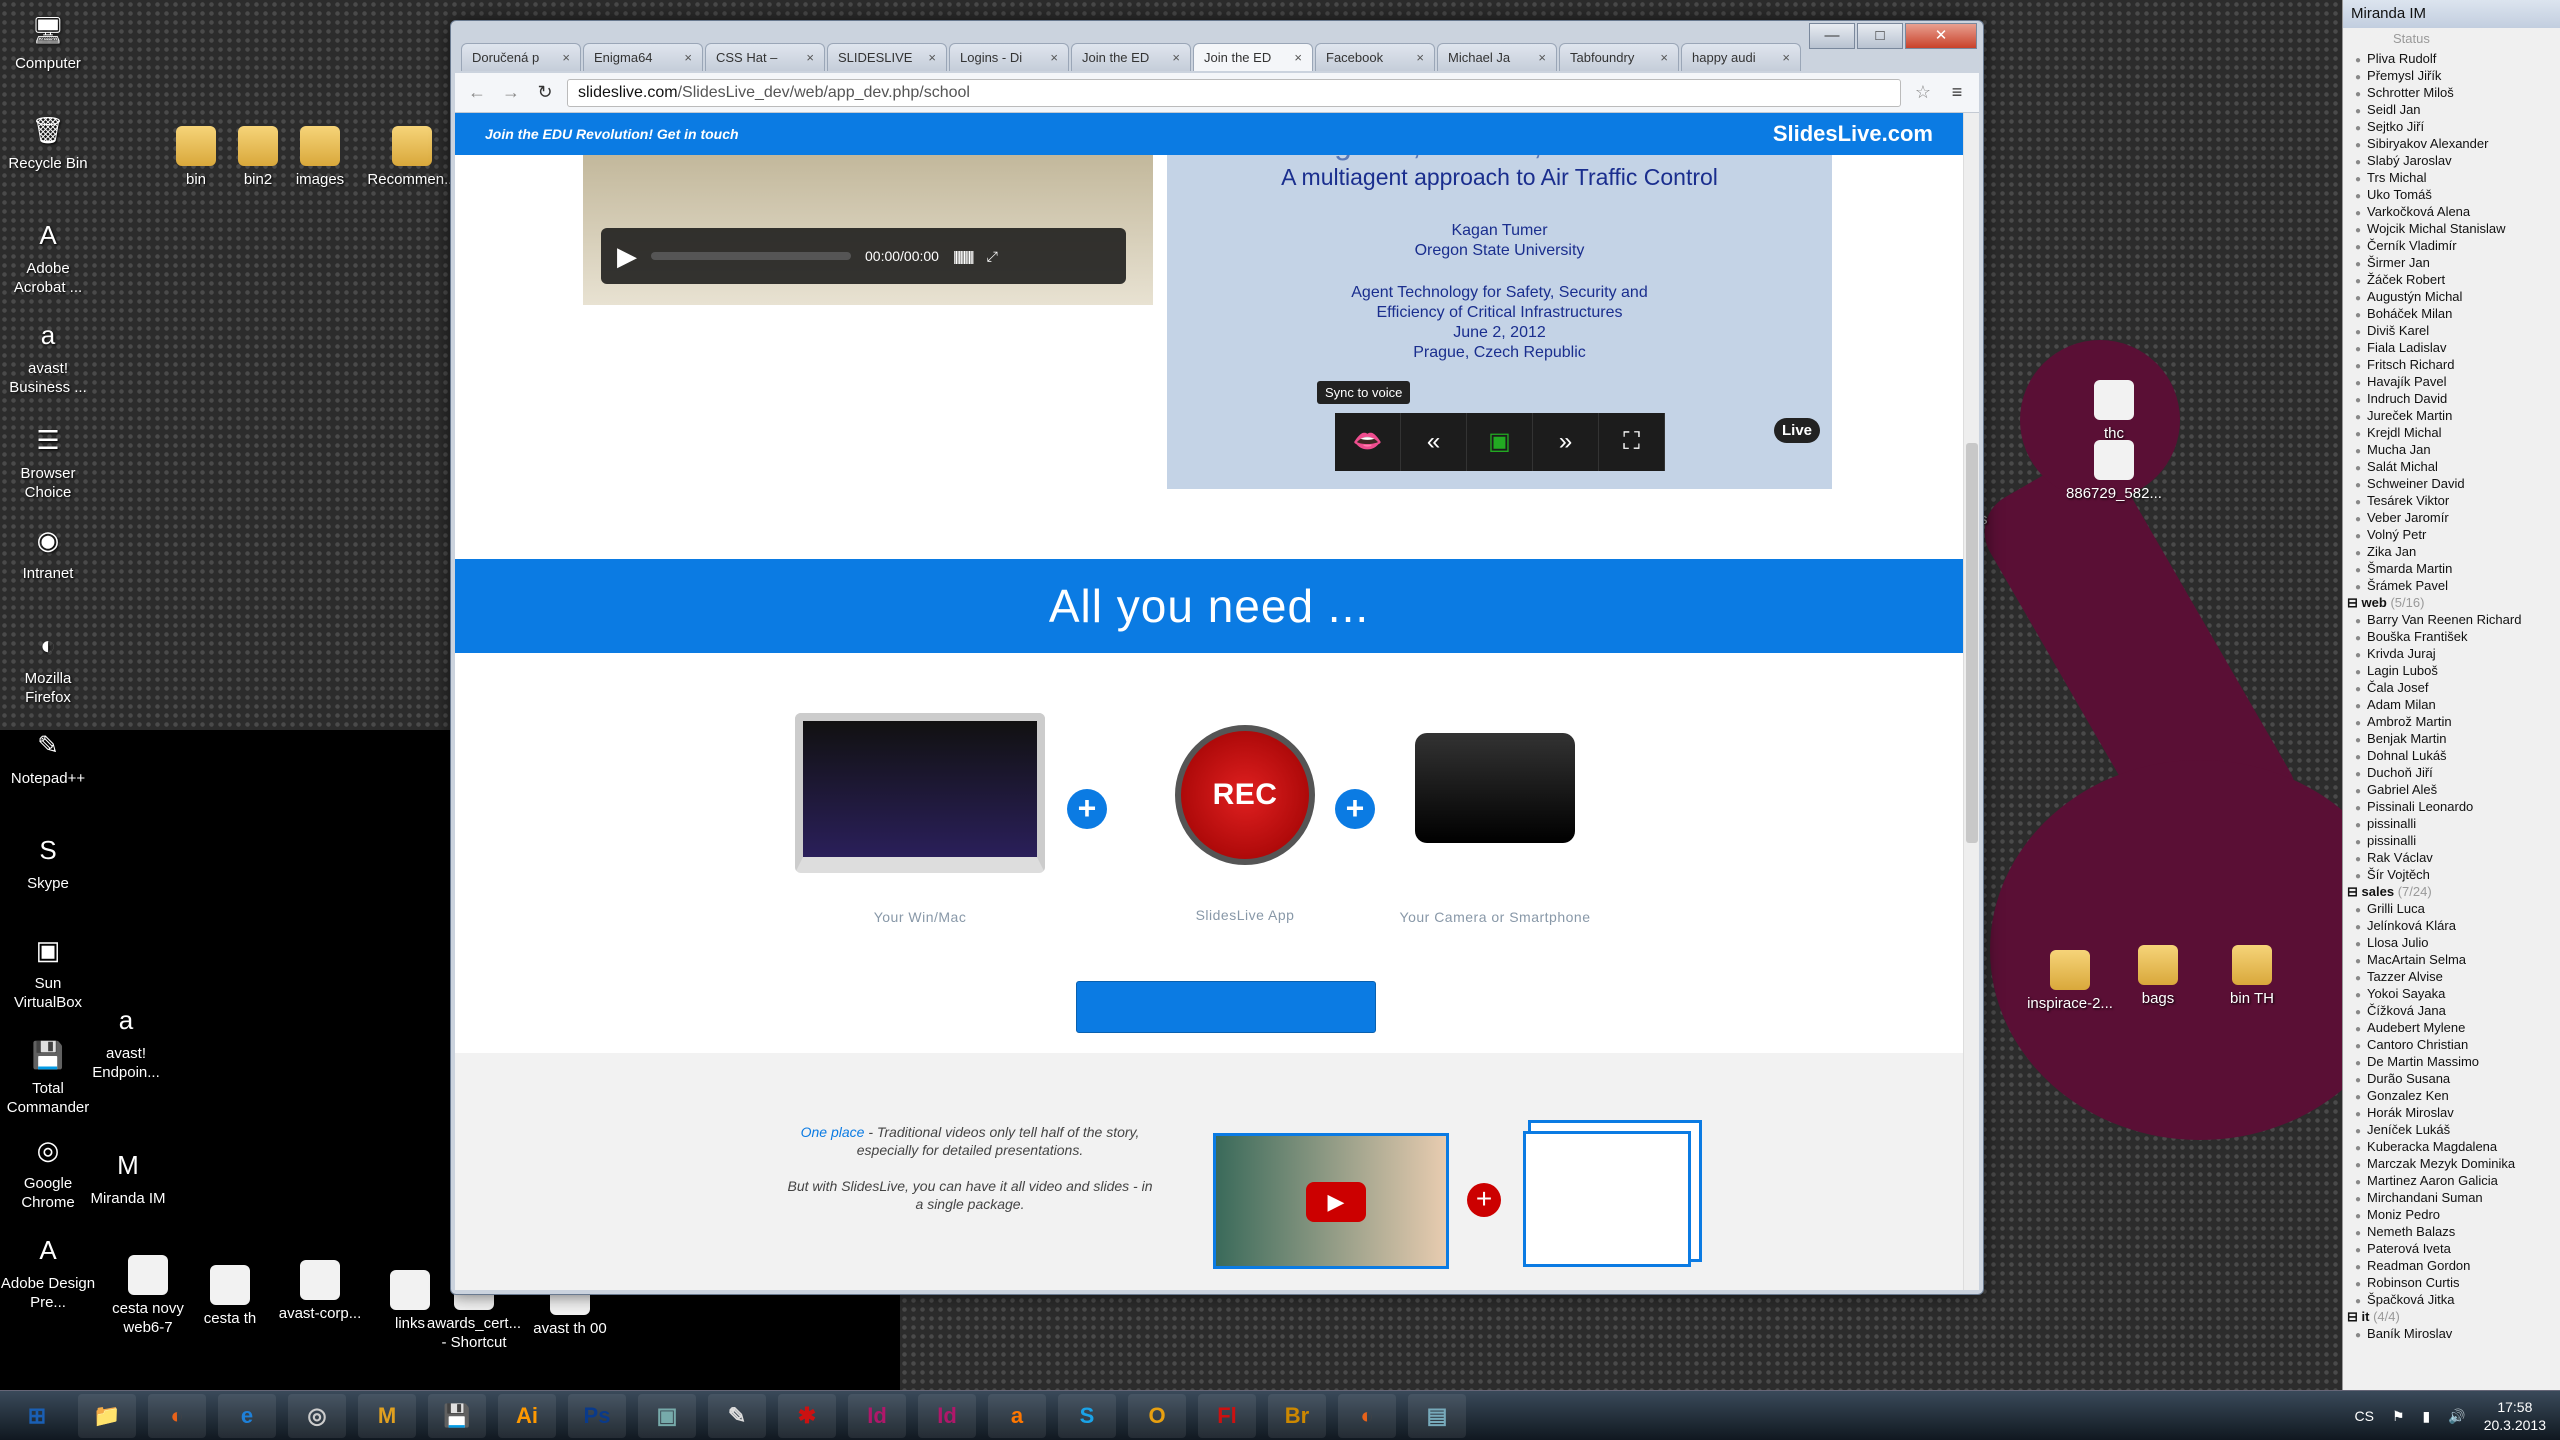 This screenshot has height=1440, width=2560. I want to click on taskbar-app-icon: ▣, so click(667, 1415).